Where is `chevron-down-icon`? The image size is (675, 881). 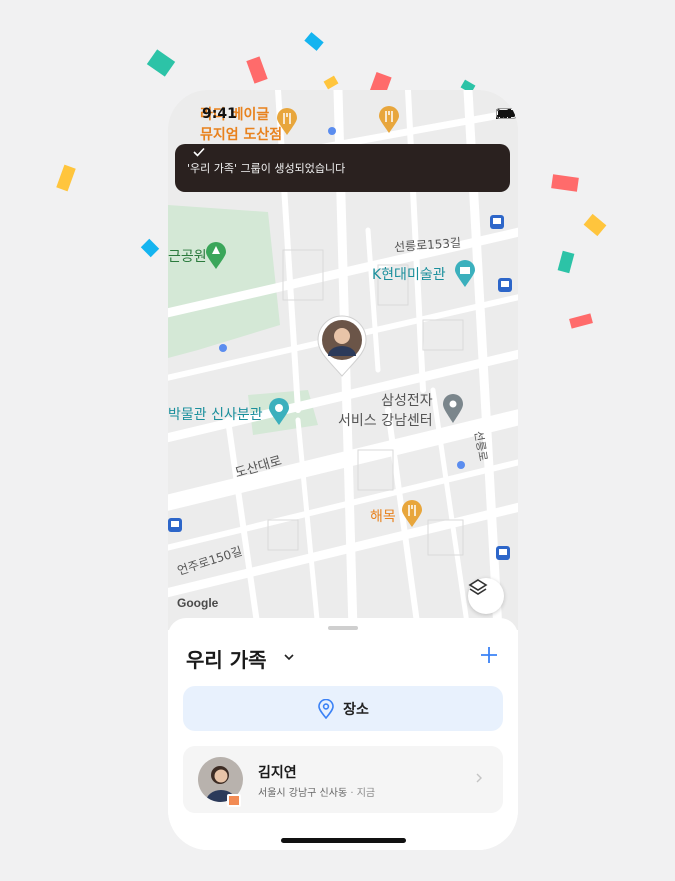 chevron-down-icon is located at coordinates (289, 657).